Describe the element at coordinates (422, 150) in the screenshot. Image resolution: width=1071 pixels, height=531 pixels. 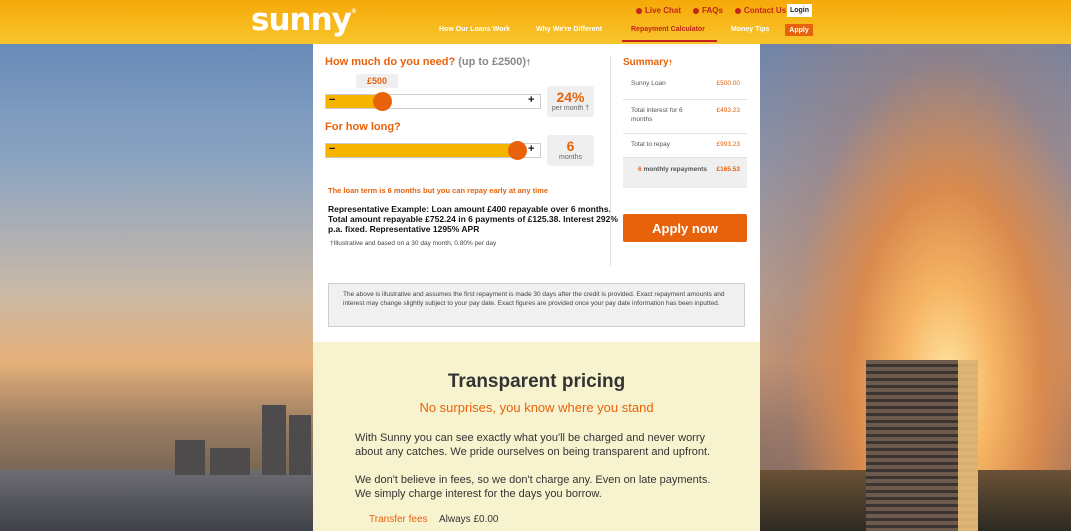
I see `term-slider-fill` at that location.